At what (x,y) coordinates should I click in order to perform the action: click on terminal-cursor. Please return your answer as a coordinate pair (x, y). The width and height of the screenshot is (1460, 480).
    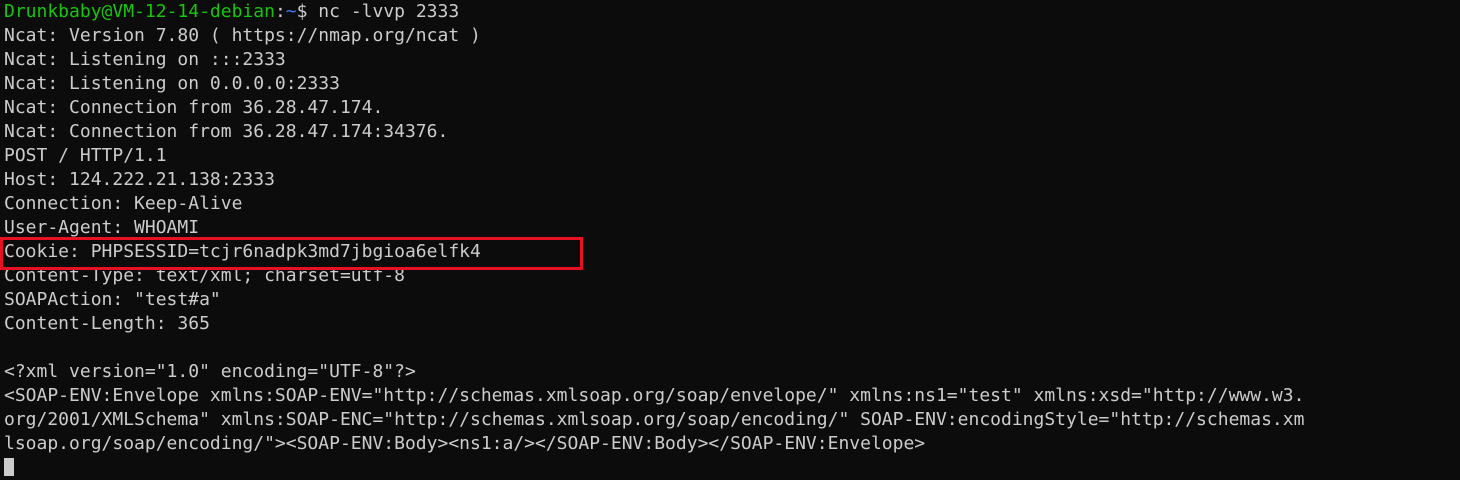
    Looking at the image, I should click on (9, 467).